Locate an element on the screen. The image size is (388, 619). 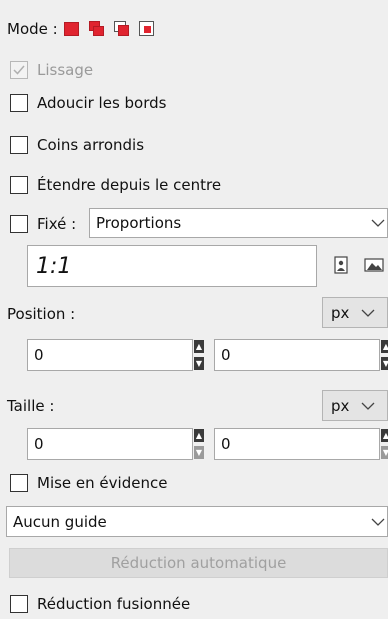
position-x-input: 0 is located at coordinates (110, 355).